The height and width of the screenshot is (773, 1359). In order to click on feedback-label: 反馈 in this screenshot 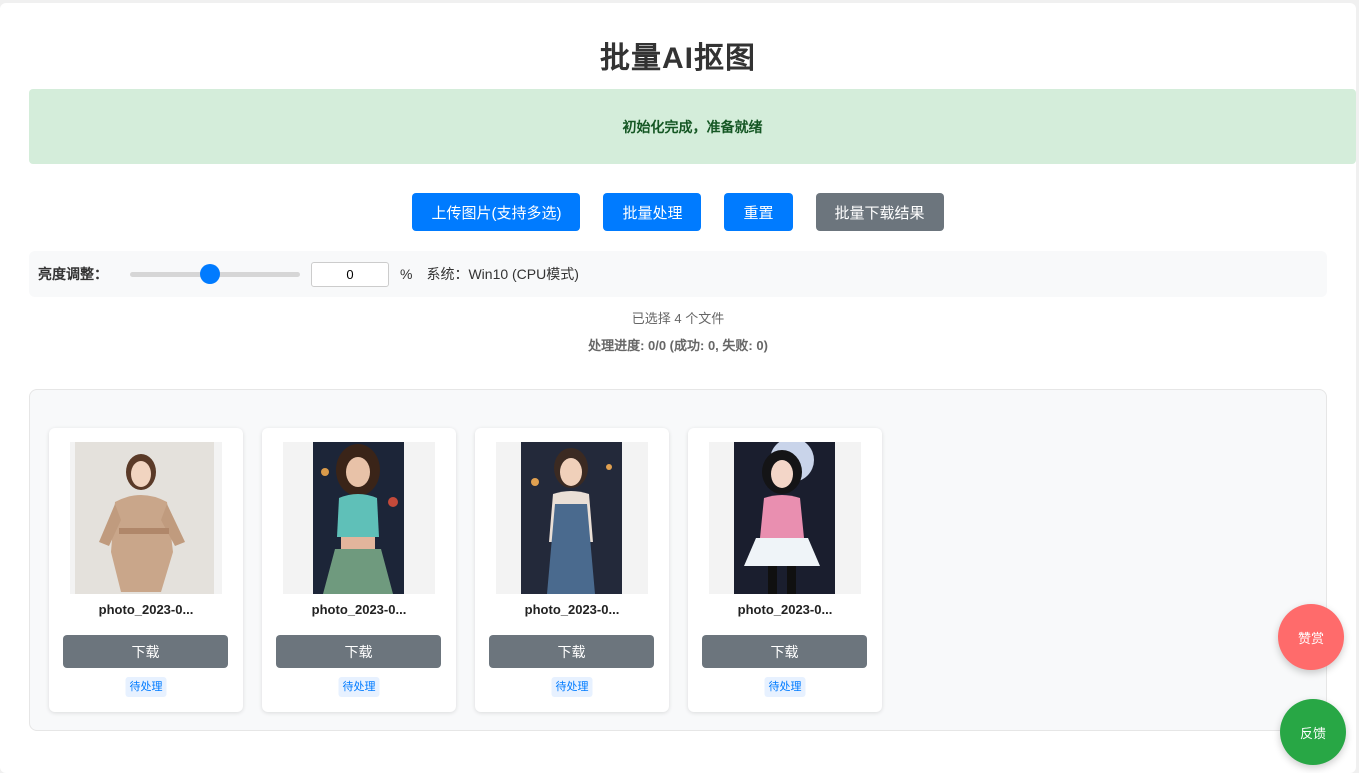, I will do `click(1312, 733)`.